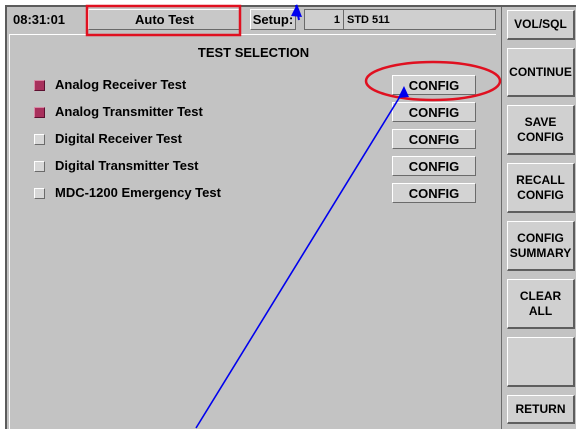 This screenshot has height=429, width=580. Describe the element at coordinates (434, 193) in the screenshot. I see `config-button-mdc-1200: CONFIG` at that location.